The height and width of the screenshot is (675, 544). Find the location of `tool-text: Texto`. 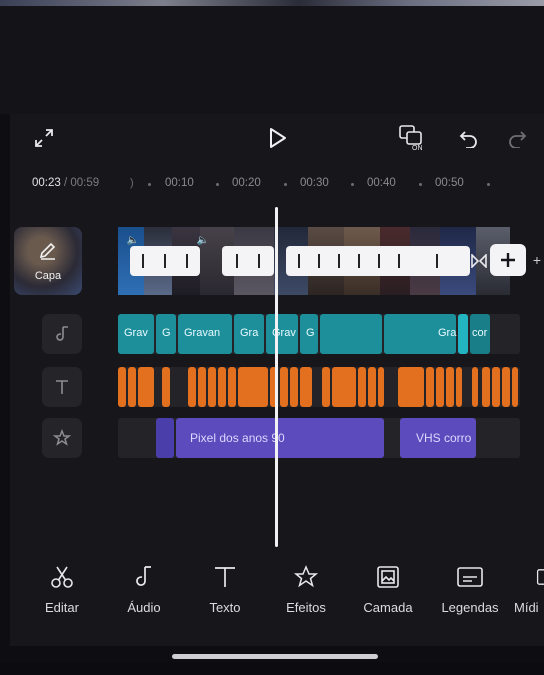

tool-text: Texto is located at coordinates (225, 587).